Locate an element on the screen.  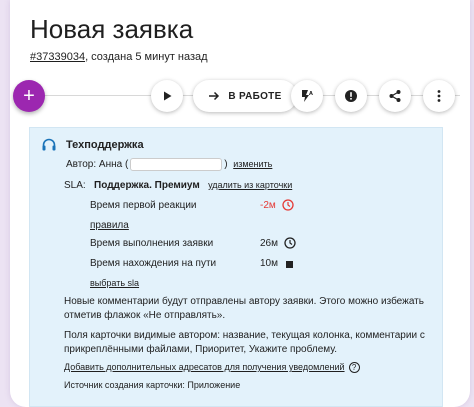
choose-sla-link: выбрать sla is located at coordinates (114, 283).